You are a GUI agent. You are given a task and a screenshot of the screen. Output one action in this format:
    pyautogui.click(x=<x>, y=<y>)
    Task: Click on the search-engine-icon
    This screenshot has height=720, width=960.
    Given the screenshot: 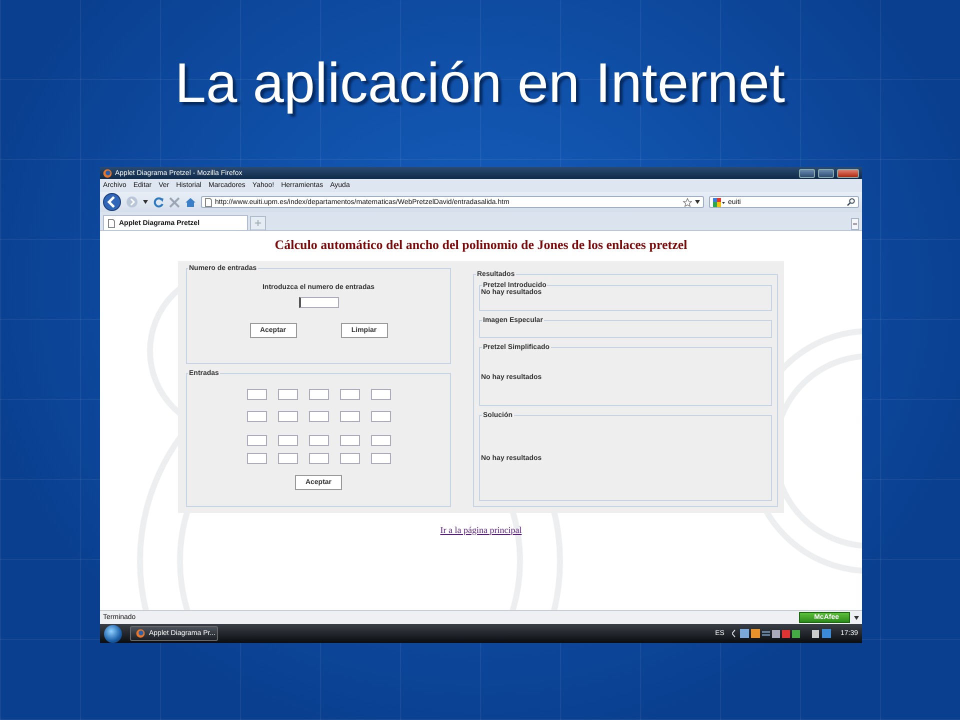 What is the action you would take?
    pyautogui.click(x=719, y=202)
    